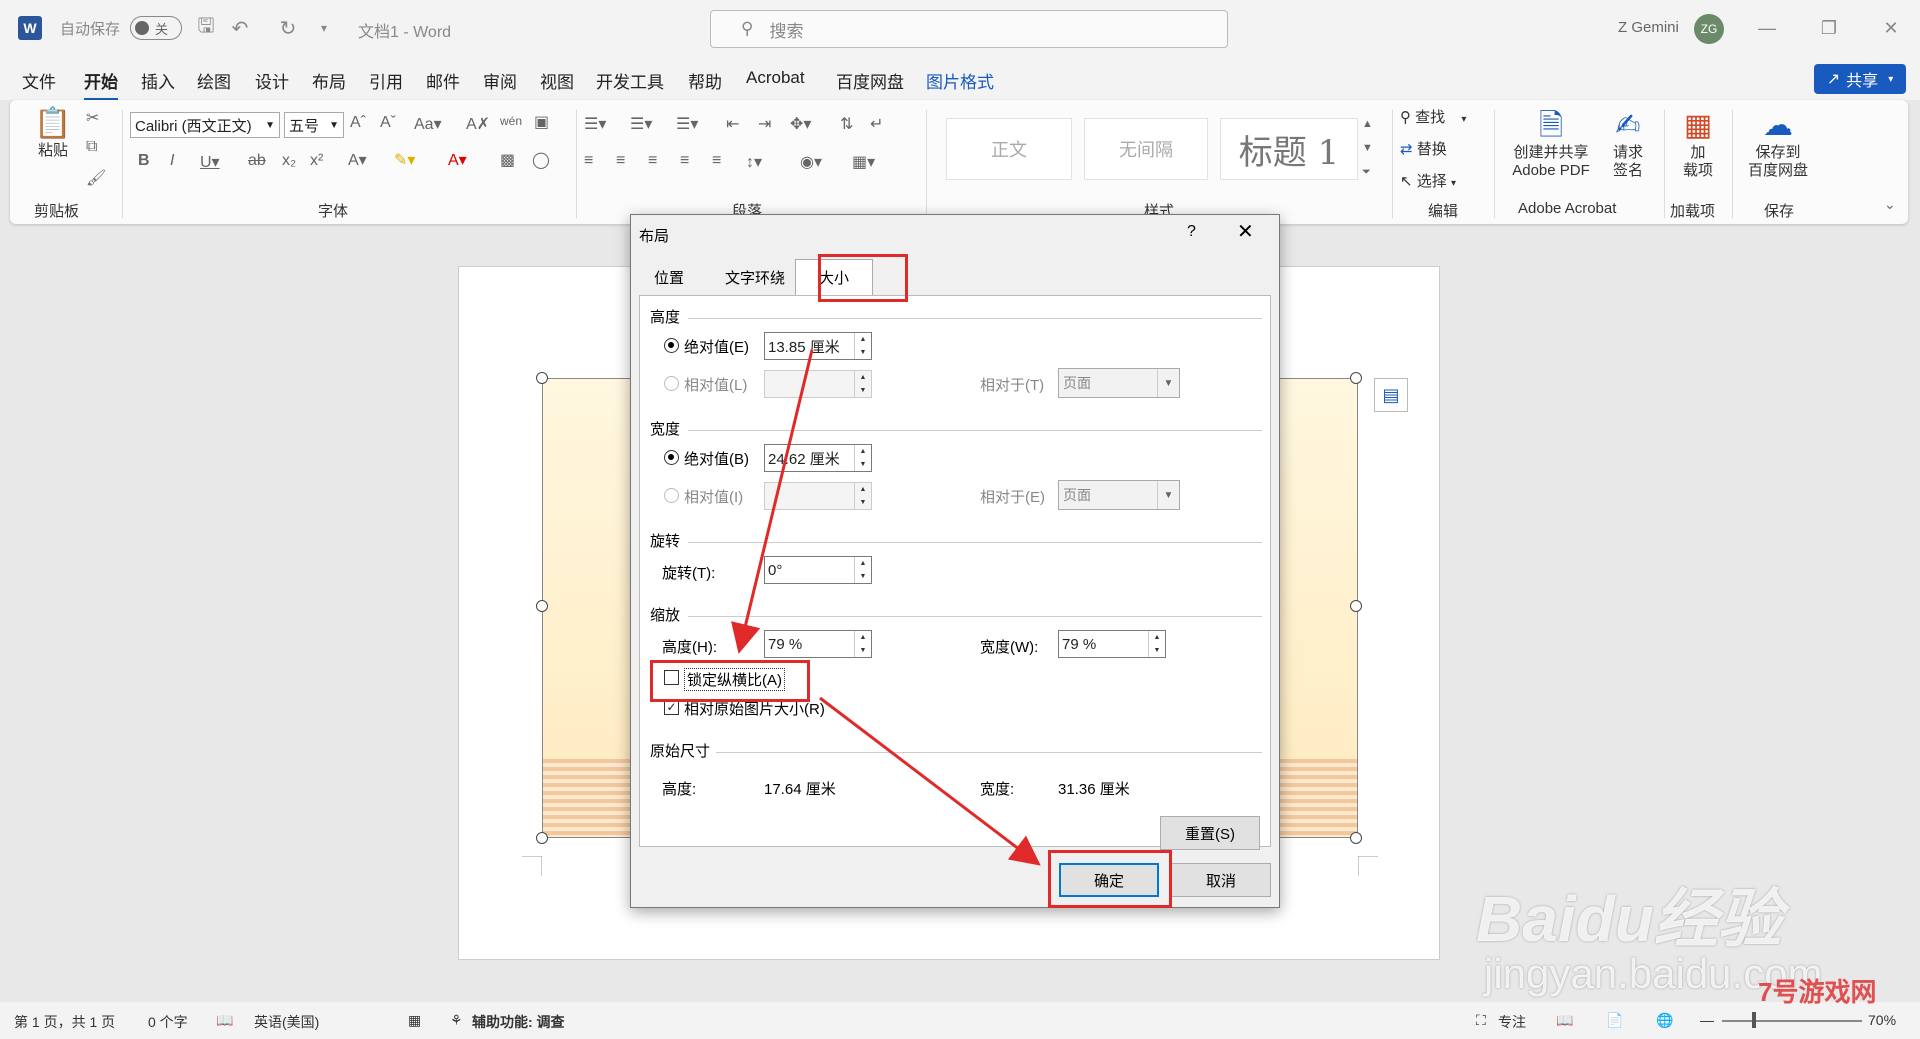  What do you see at coordinates (144, 161) in the screenshot?
I see `bold-icon: B` at bounding box center [144, 161].